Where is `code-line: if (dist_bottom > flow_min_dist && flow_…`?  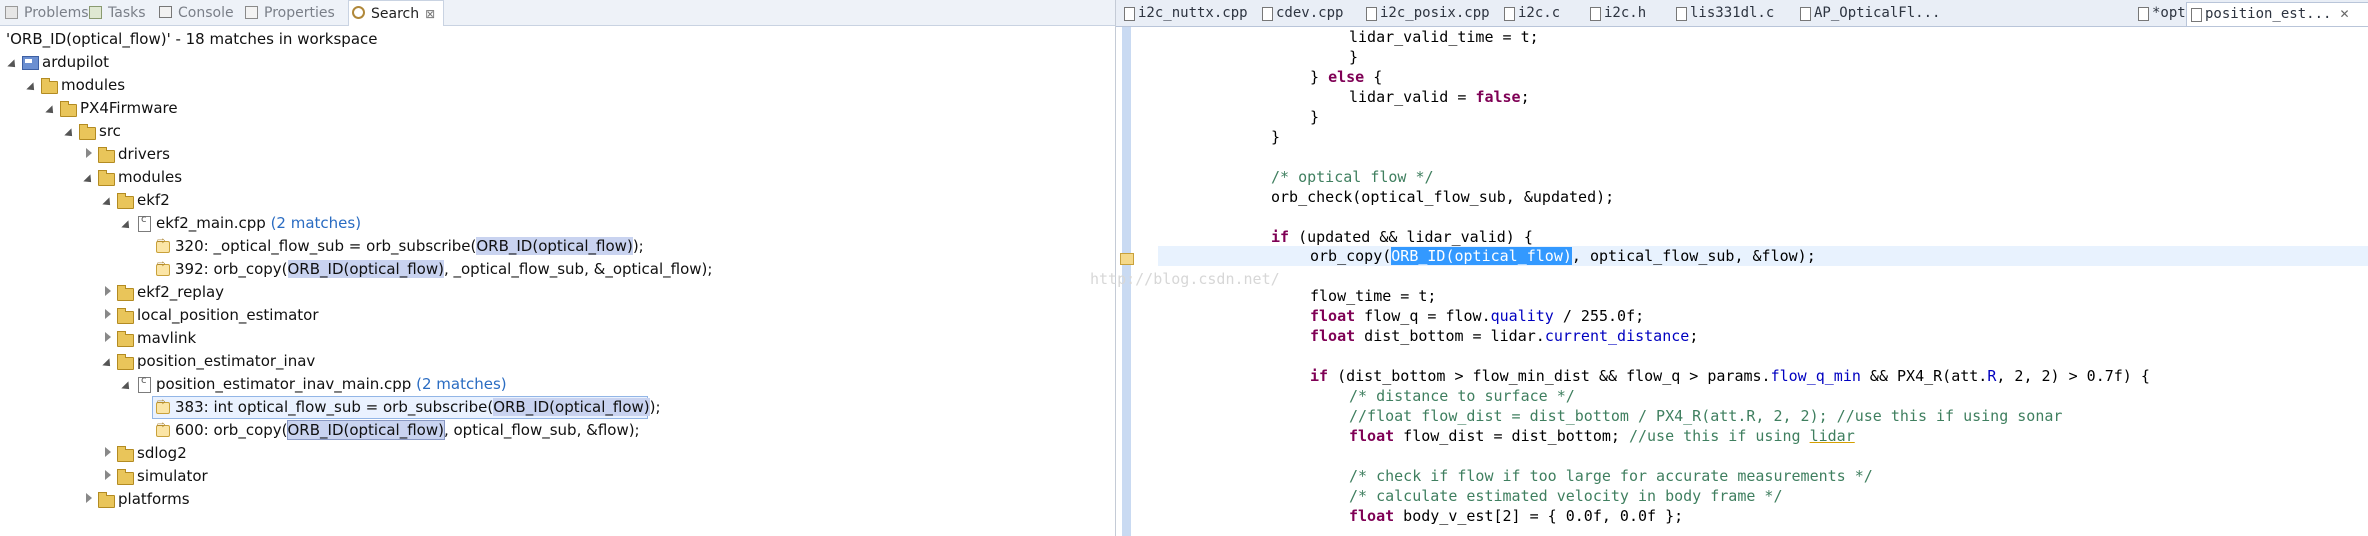 code-line: if (dist_bottom > flow_min_dist && flow_… is located at coordinates (1730, 376).